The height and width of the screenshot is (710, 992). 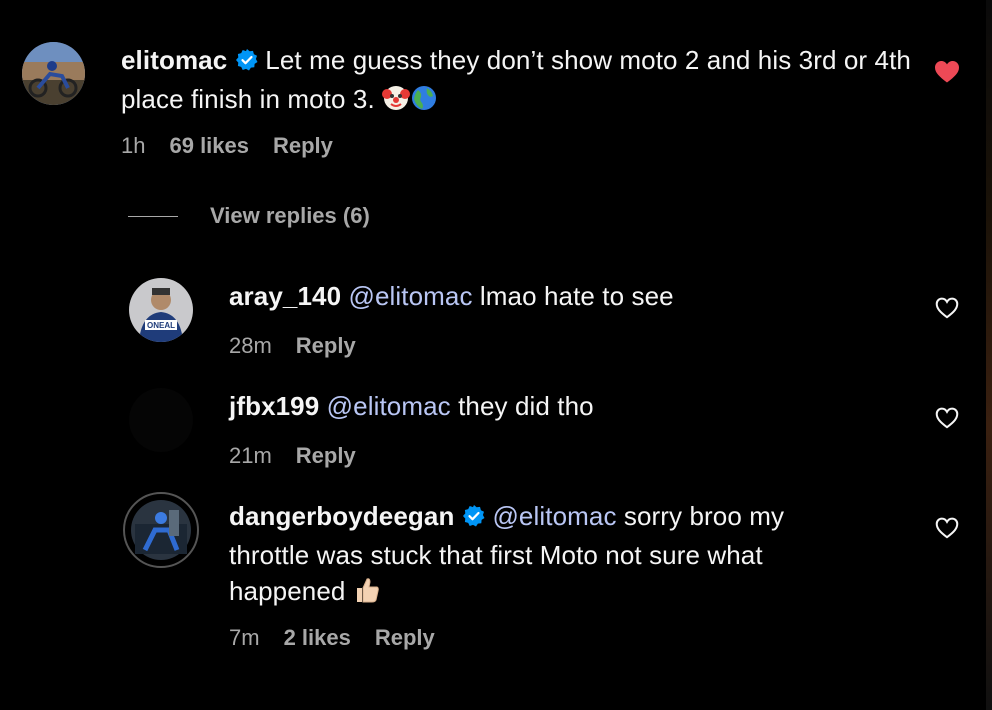 I want to click on timestamp: 7m, so click(x=244, y=637).